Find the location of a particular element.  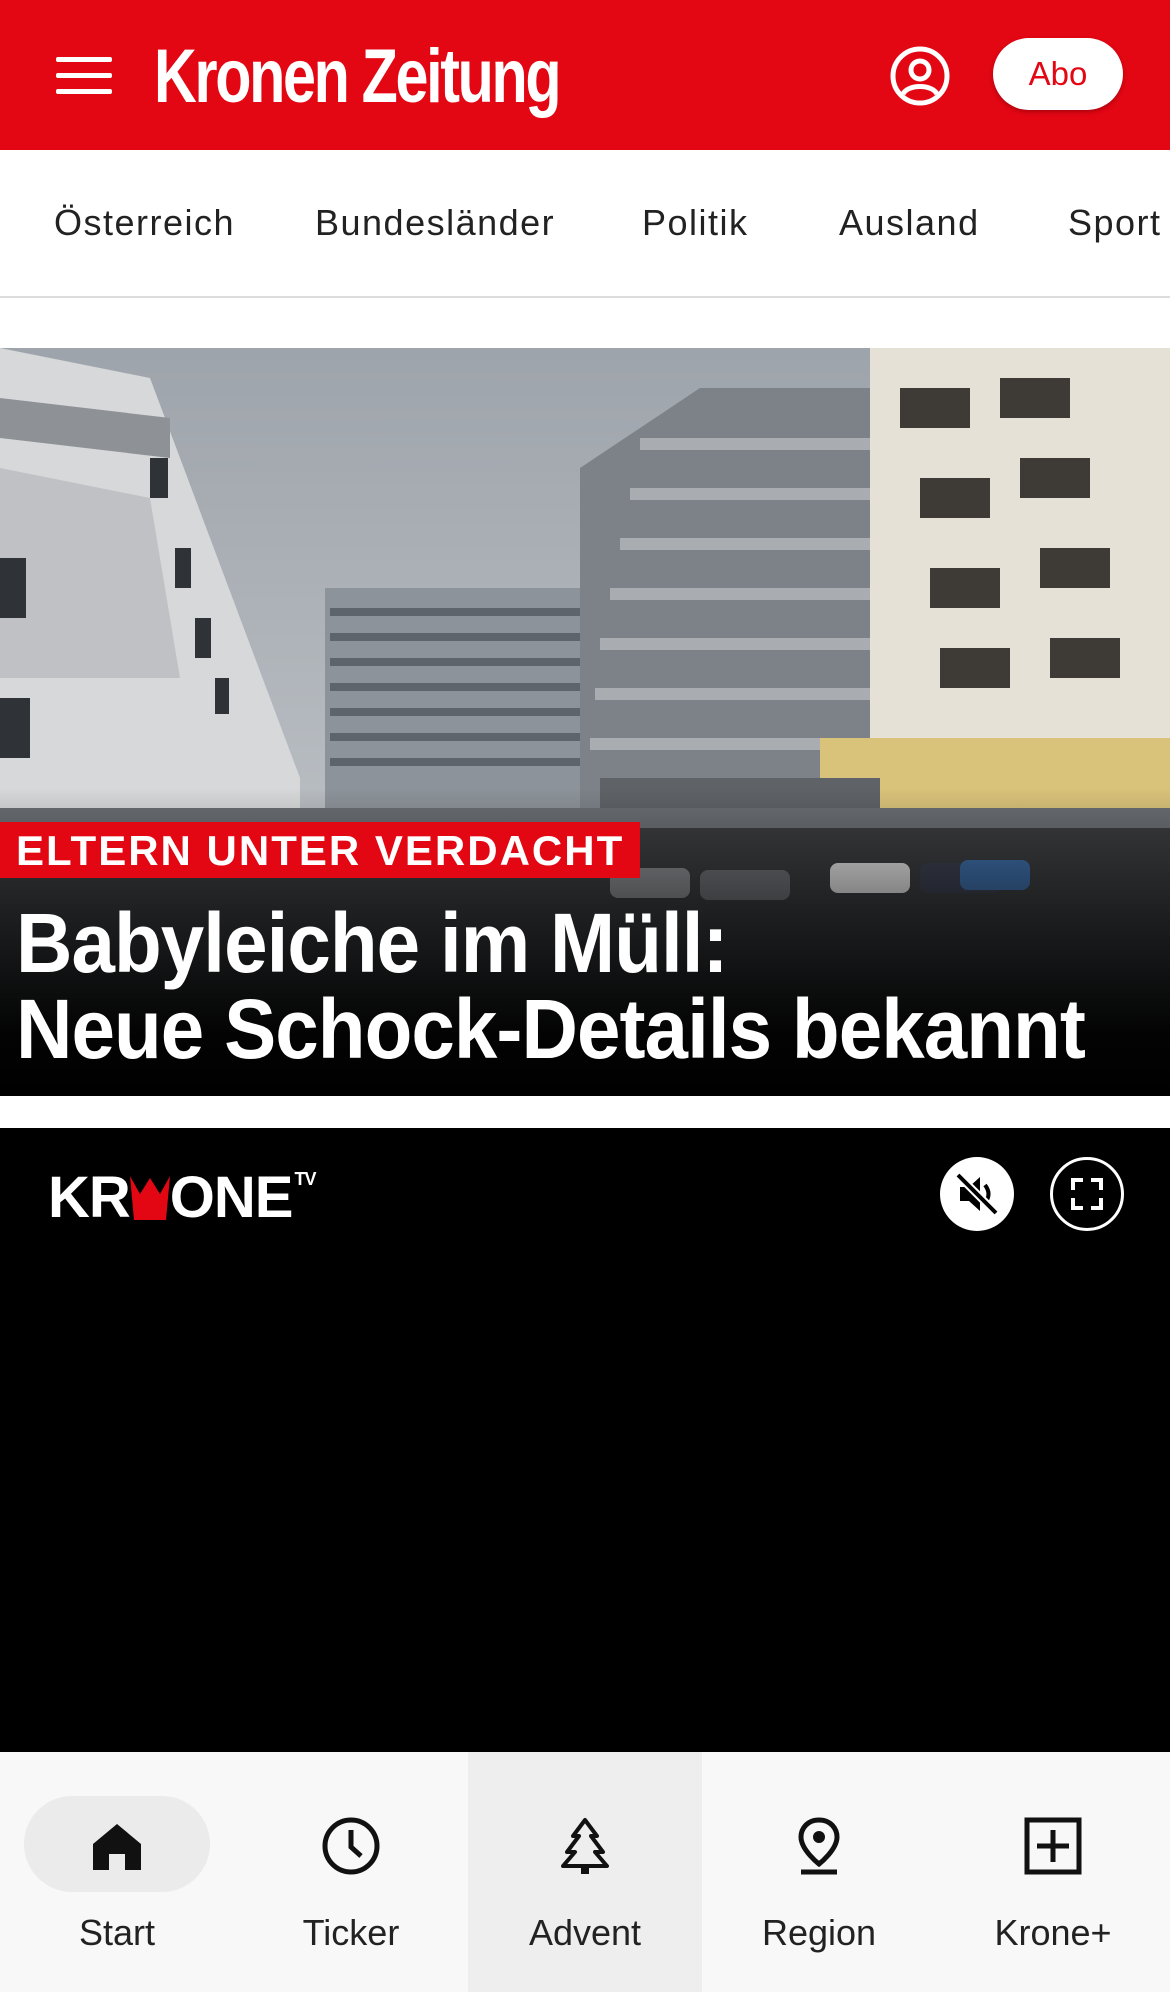

bottom-nav-label: Krone+ is located at coordinates (1053, 1932).